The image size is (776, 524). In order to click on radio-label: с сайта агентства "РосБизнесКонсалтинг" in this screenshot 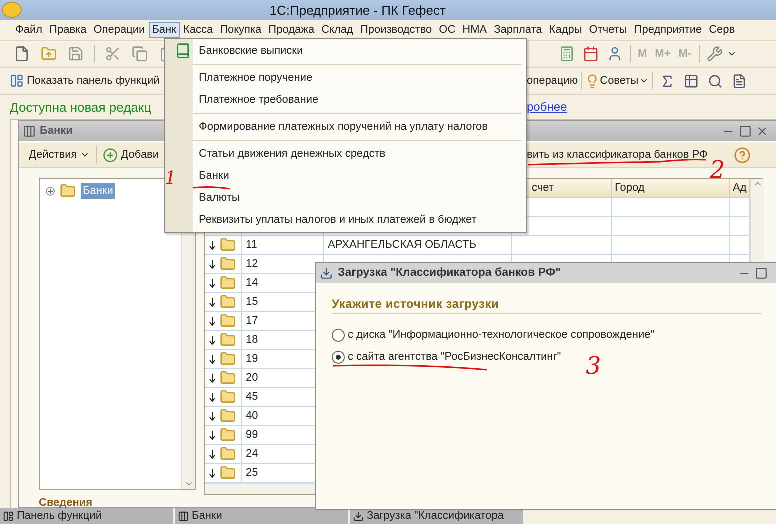, I will do `click(455, 357)`.